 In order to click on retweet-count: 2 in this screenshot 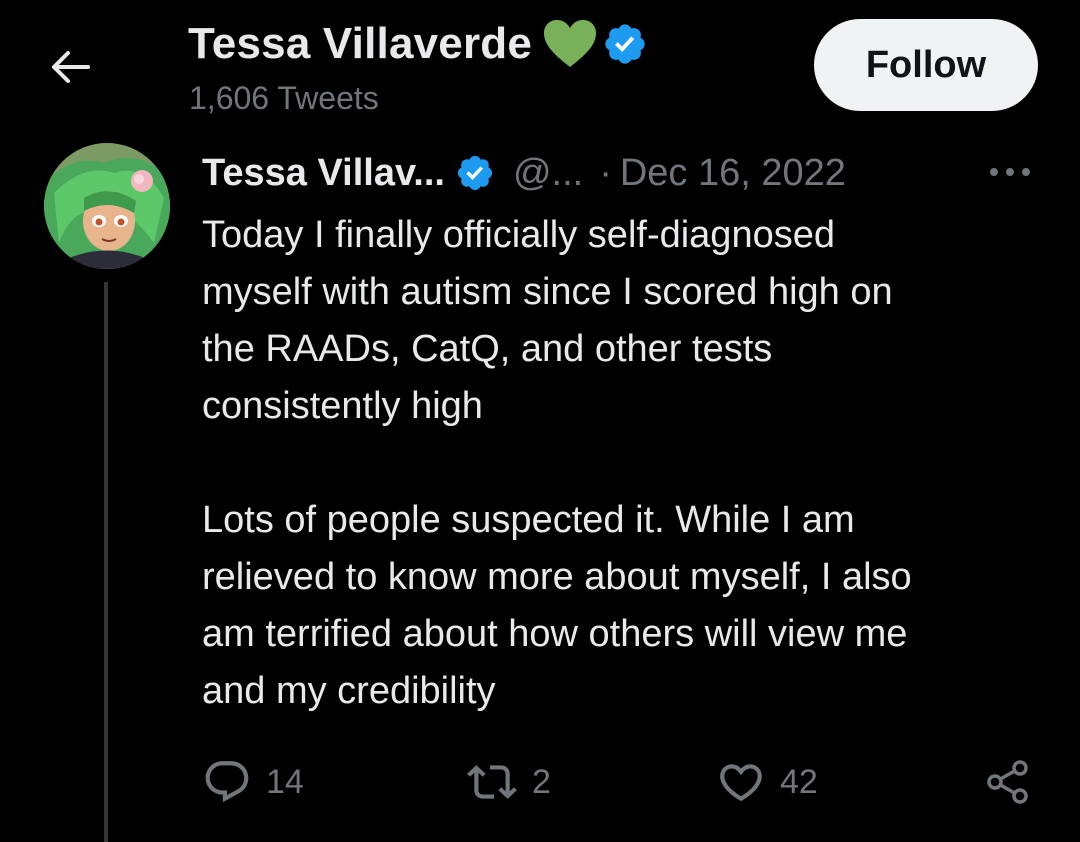, I will do `click(541, 781)`.